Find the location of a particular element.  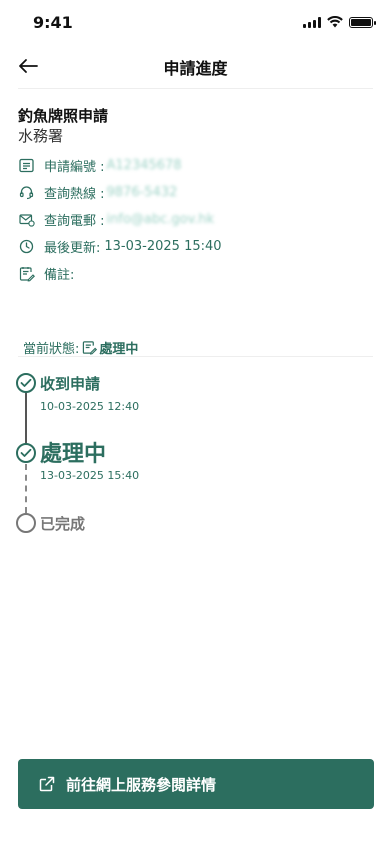

document-number-icon is located at coordinates (26, 165).